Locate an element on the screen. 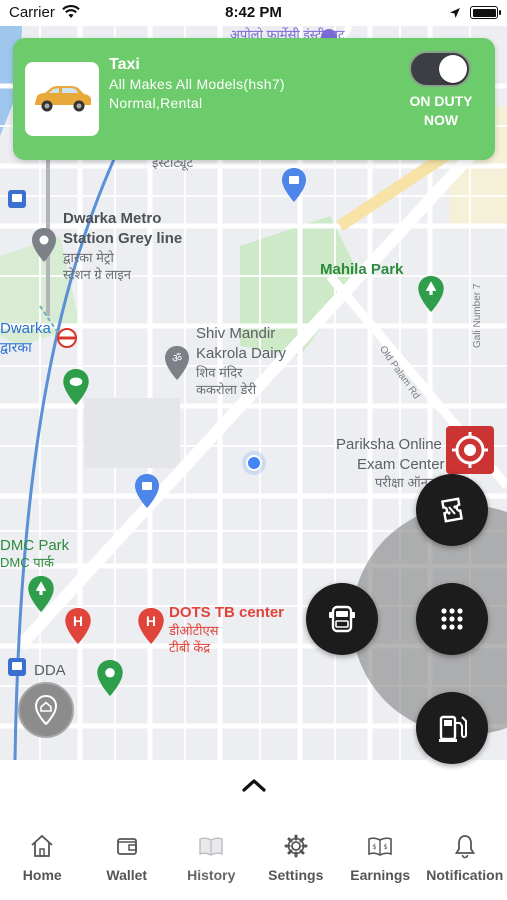 This screenshot has height=900, width=507. bottom-sheet-handle is located at coordinates (253, 785).